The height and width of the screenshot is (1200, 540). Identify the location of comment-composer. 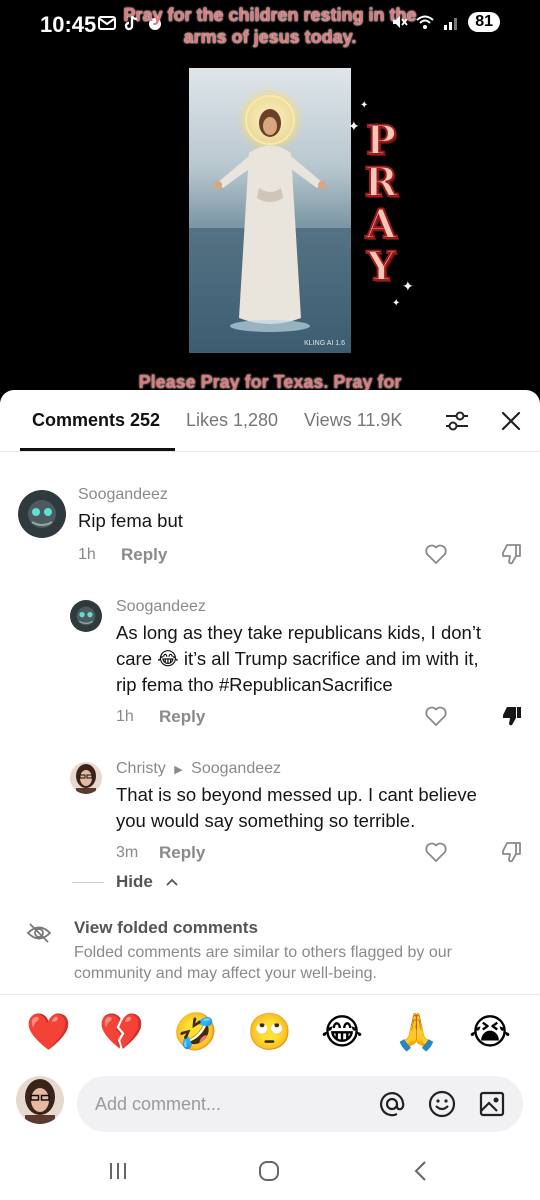
(270, 1106).